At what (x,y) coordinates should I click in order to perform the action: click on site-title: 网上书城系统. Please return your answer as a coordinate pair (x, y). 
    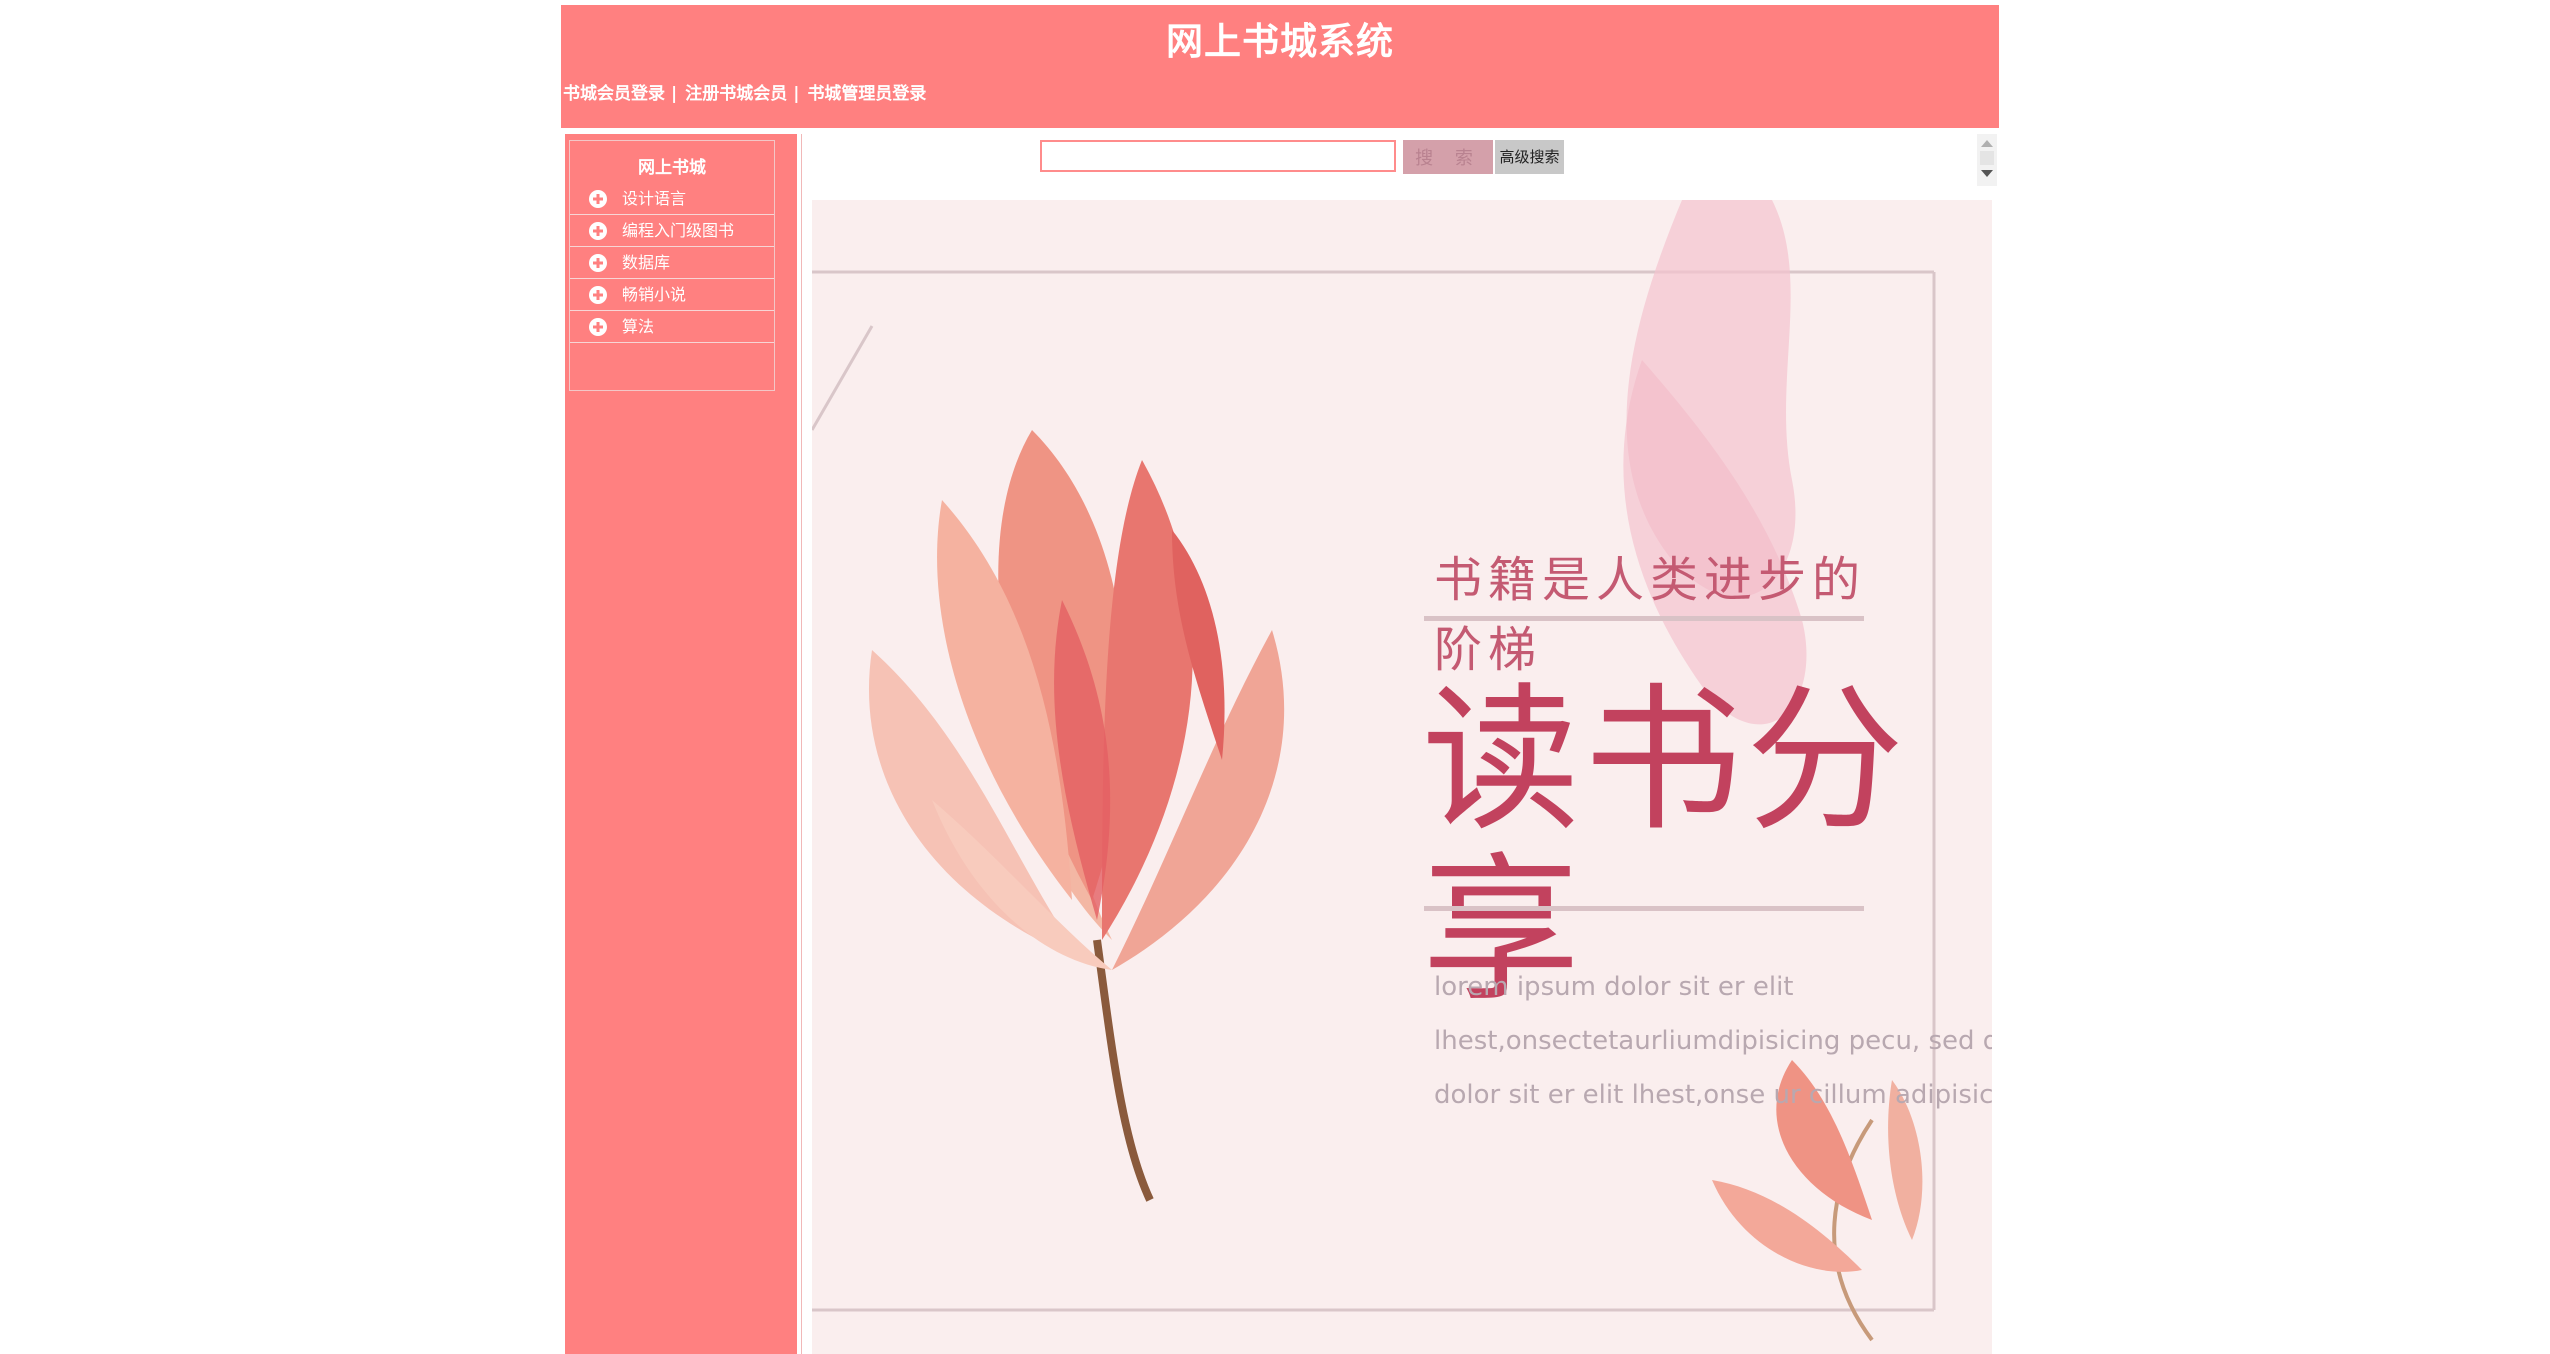
    Looking at the image, I should click on (1280, 41).